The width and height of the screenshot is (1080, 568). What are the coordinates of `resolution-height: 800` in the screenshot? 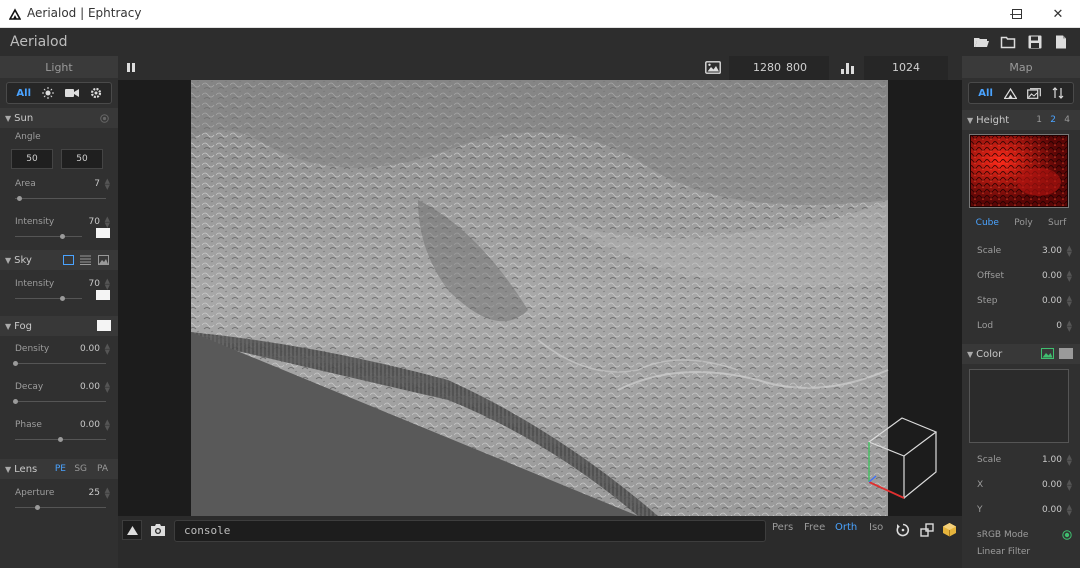 It's located at (796, 67).